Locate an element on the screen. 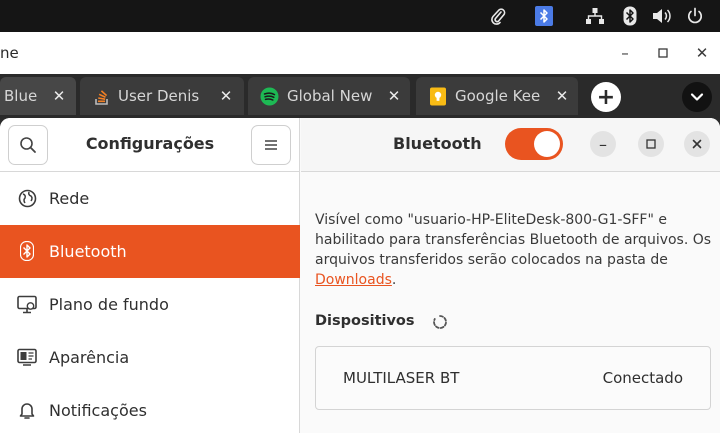 The image size is (720, 433). sidebar-item-rede: Rede is located at coordinates (150, 198).